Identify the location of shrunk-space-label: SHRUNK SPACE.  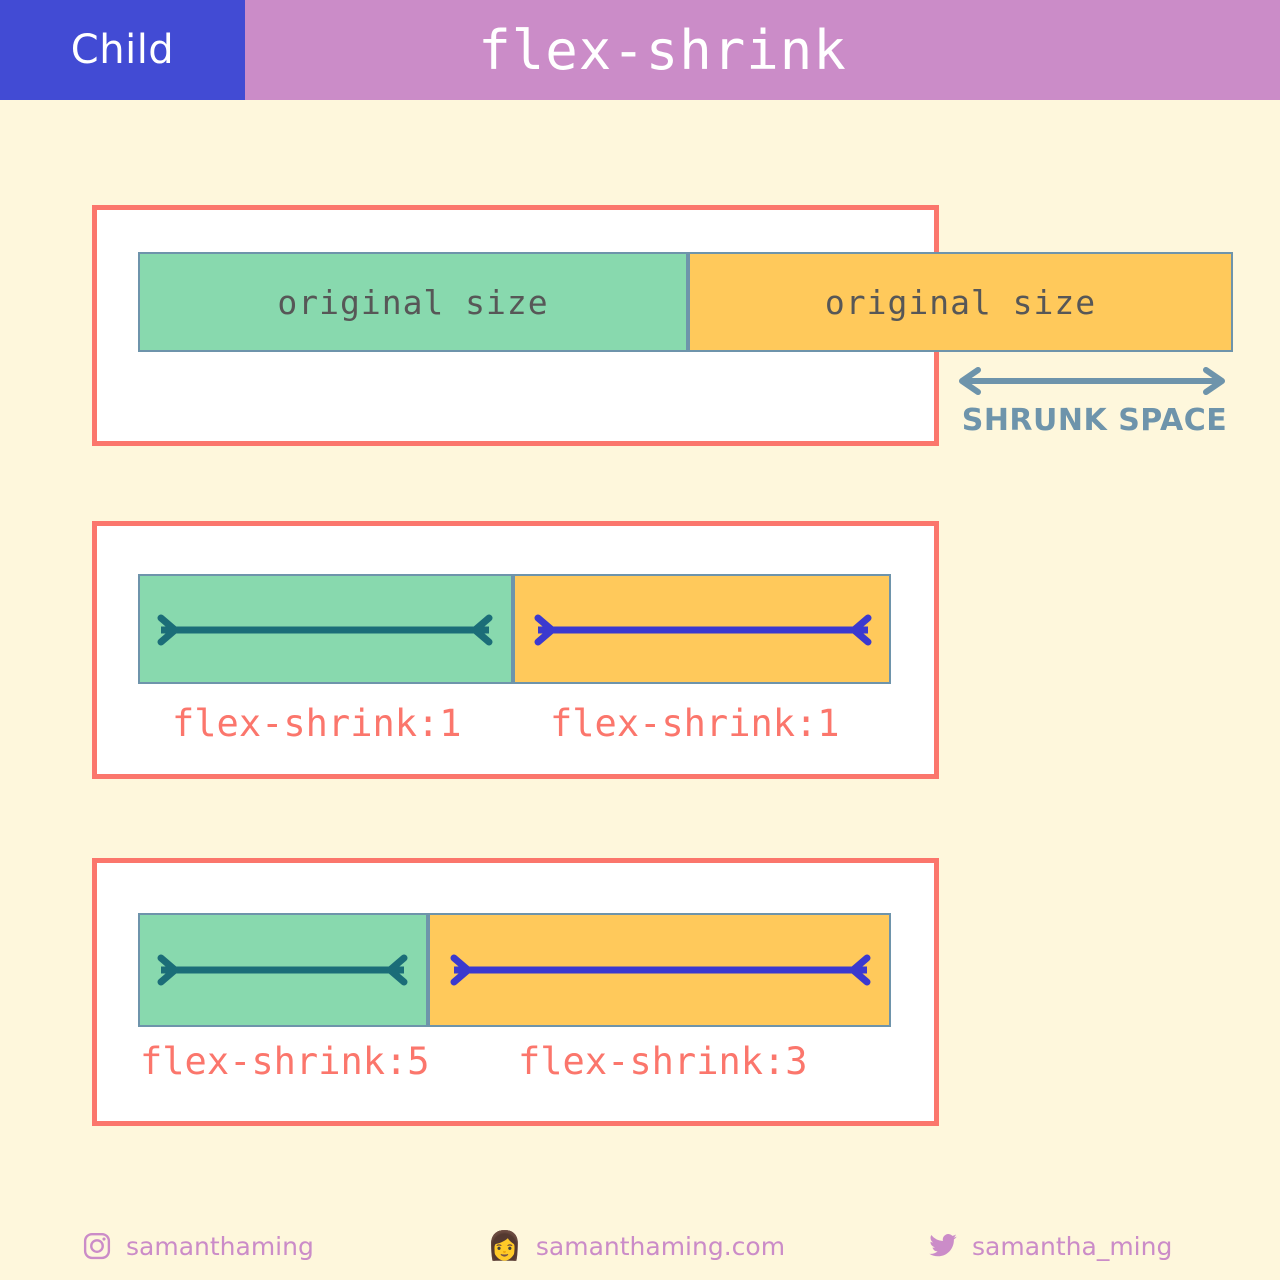
(1094, 420).